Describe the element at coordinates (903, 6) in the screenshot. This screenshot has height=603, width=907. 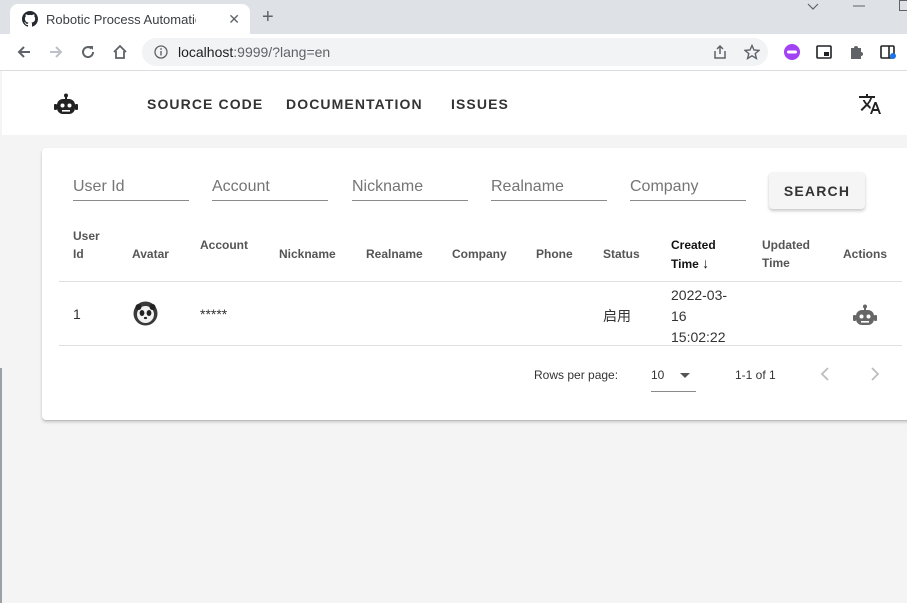
I see `maximize-icon` at that location.